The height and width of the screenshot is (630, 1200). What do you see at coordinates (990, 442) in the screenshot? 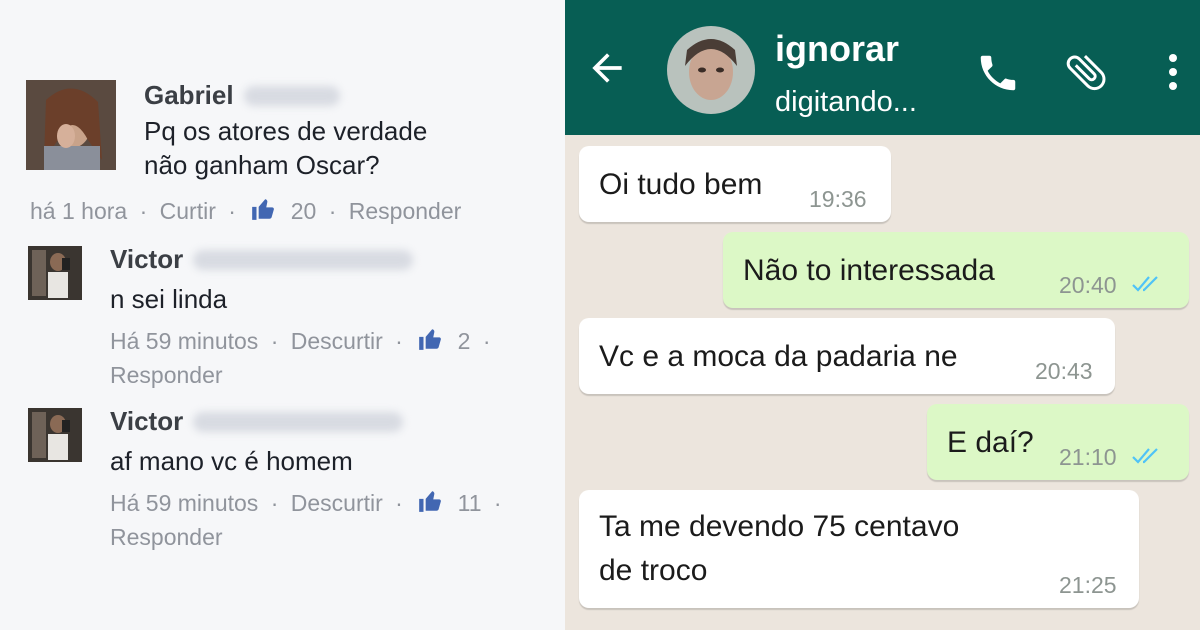
I see `message-text: E daí?` at bounding box center [990, 442].